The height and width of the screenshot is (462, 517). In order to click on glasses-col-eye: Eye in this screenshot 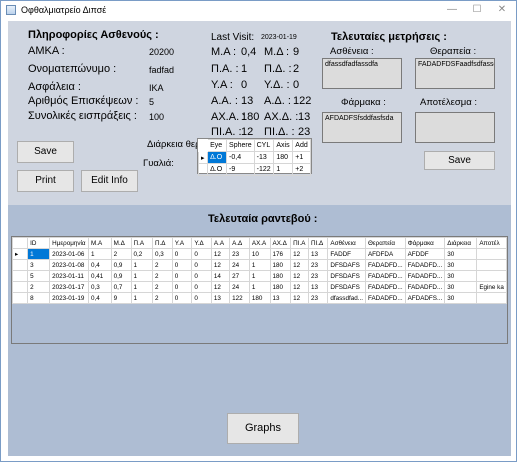, I will do `click(217, 145)`.